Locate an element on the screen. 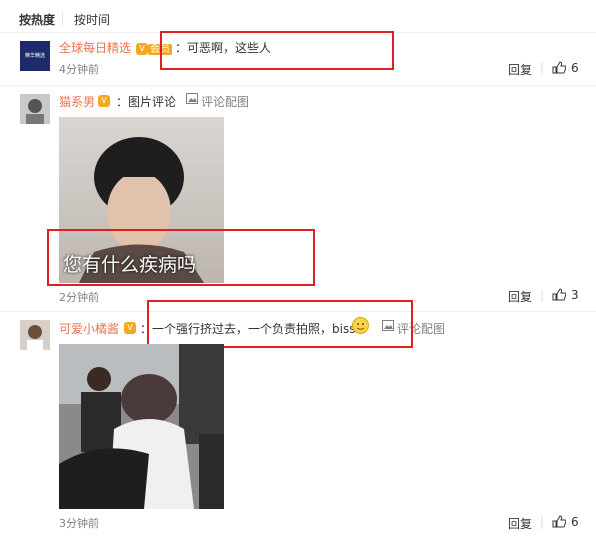  sort-divider is located at coordinates (62, 19).